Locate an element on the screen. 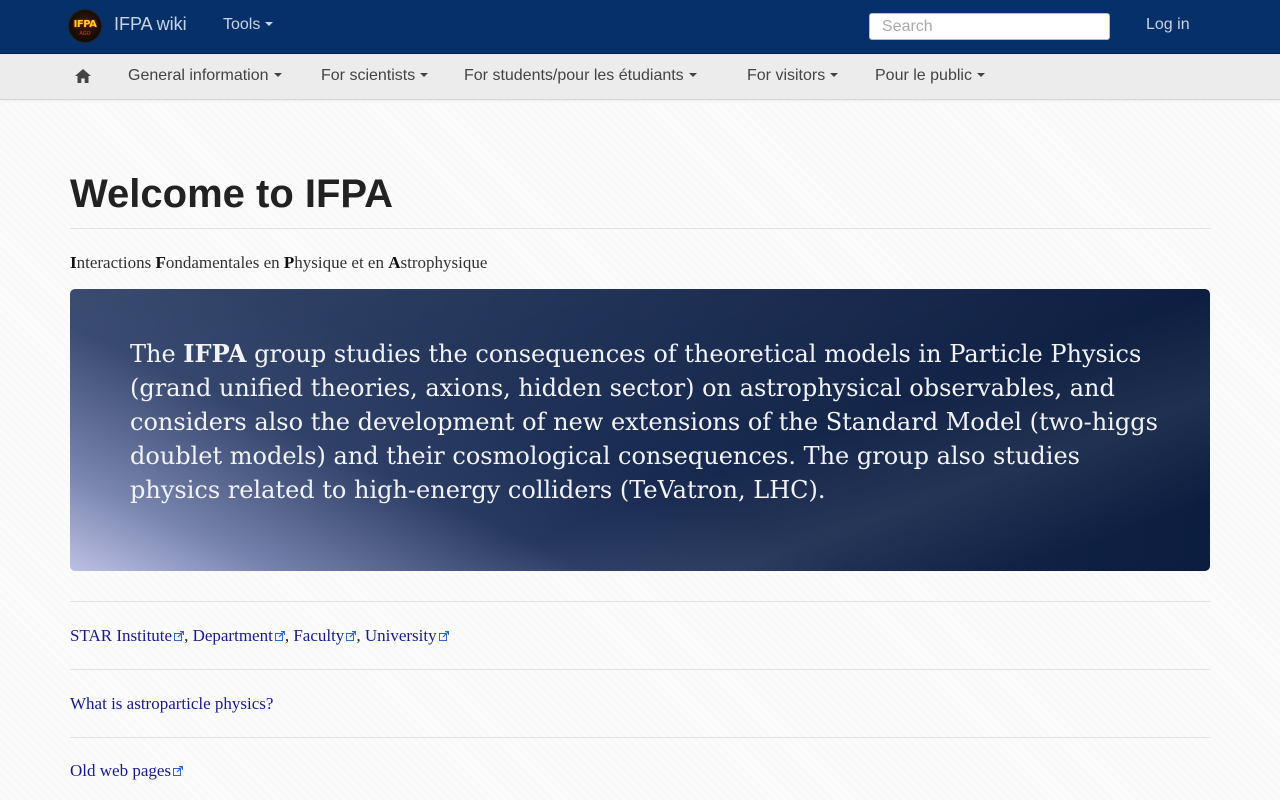  nav-pour-le-public: Pour le public is located at coordinates (930, 76).